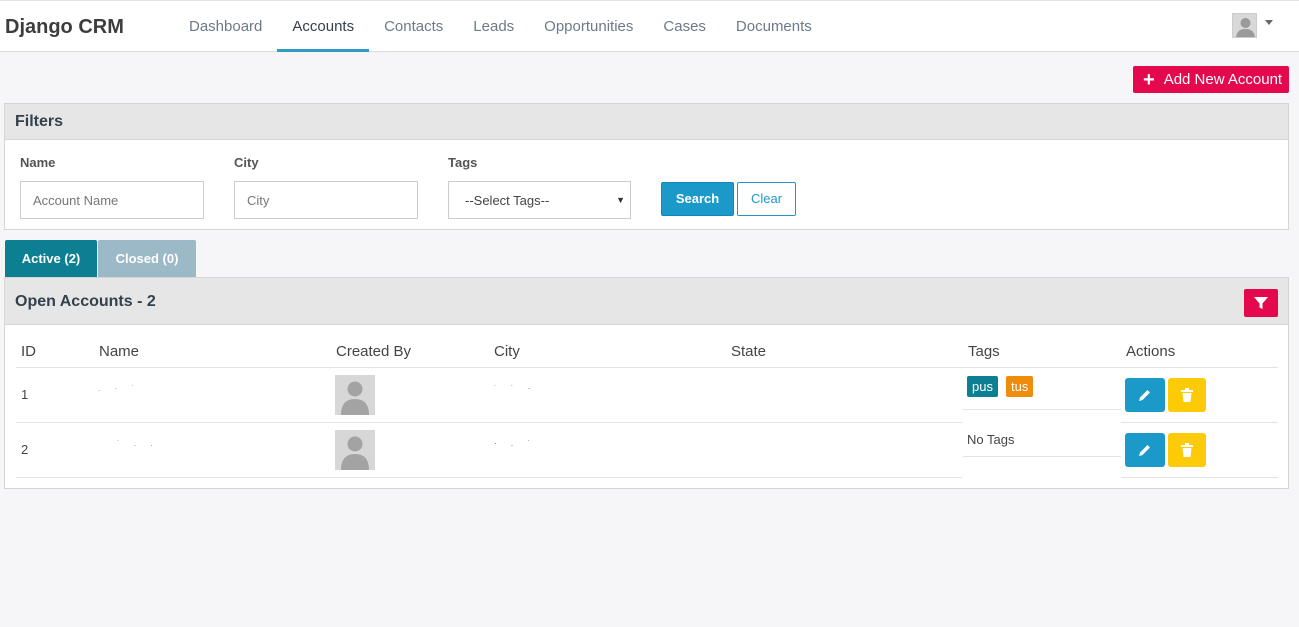 The width and height of the screenshot is (1299, 627). Describe the element at coordinates (1223, 79) in the screenshot. I see `add-new-account-label: Add New Account` at that location.